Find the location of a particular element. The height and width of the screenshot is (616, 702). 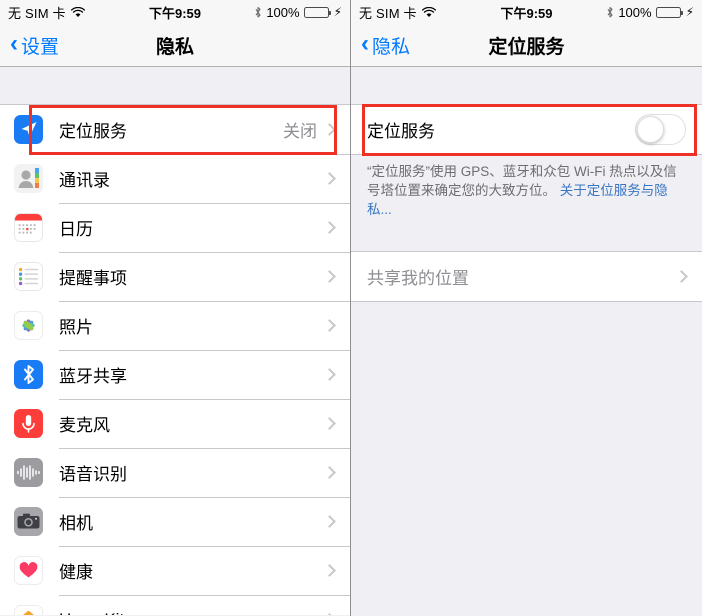

list-item-label: HomeKit is located at coordinates (192, 613).